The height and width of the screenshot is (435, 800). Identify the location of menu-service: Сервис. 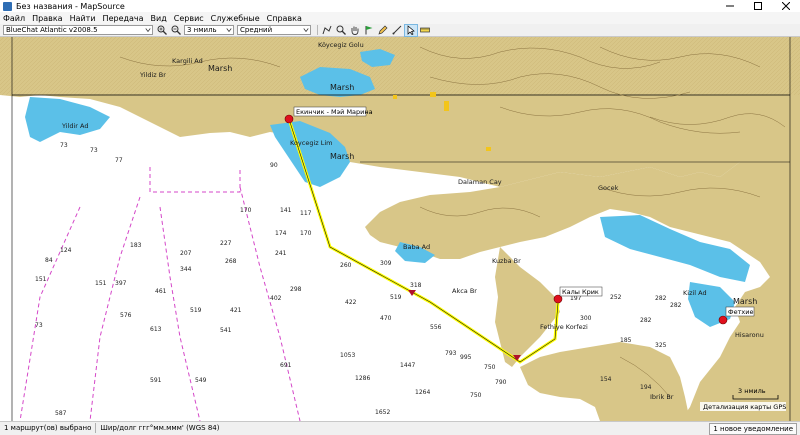
(189, 18).